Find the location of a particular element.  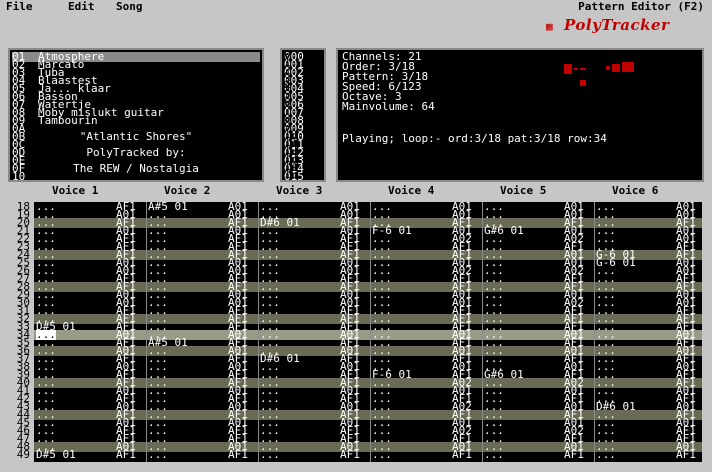

voice-header: Voice 3 is located at coordinates (299, 190).